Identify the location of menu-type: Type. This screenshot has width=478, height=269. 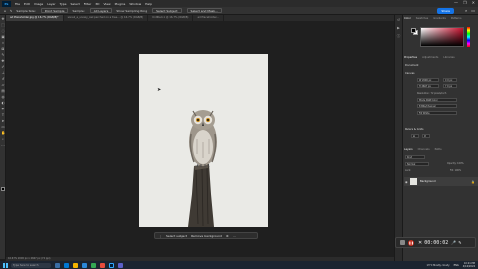
(63, 4).